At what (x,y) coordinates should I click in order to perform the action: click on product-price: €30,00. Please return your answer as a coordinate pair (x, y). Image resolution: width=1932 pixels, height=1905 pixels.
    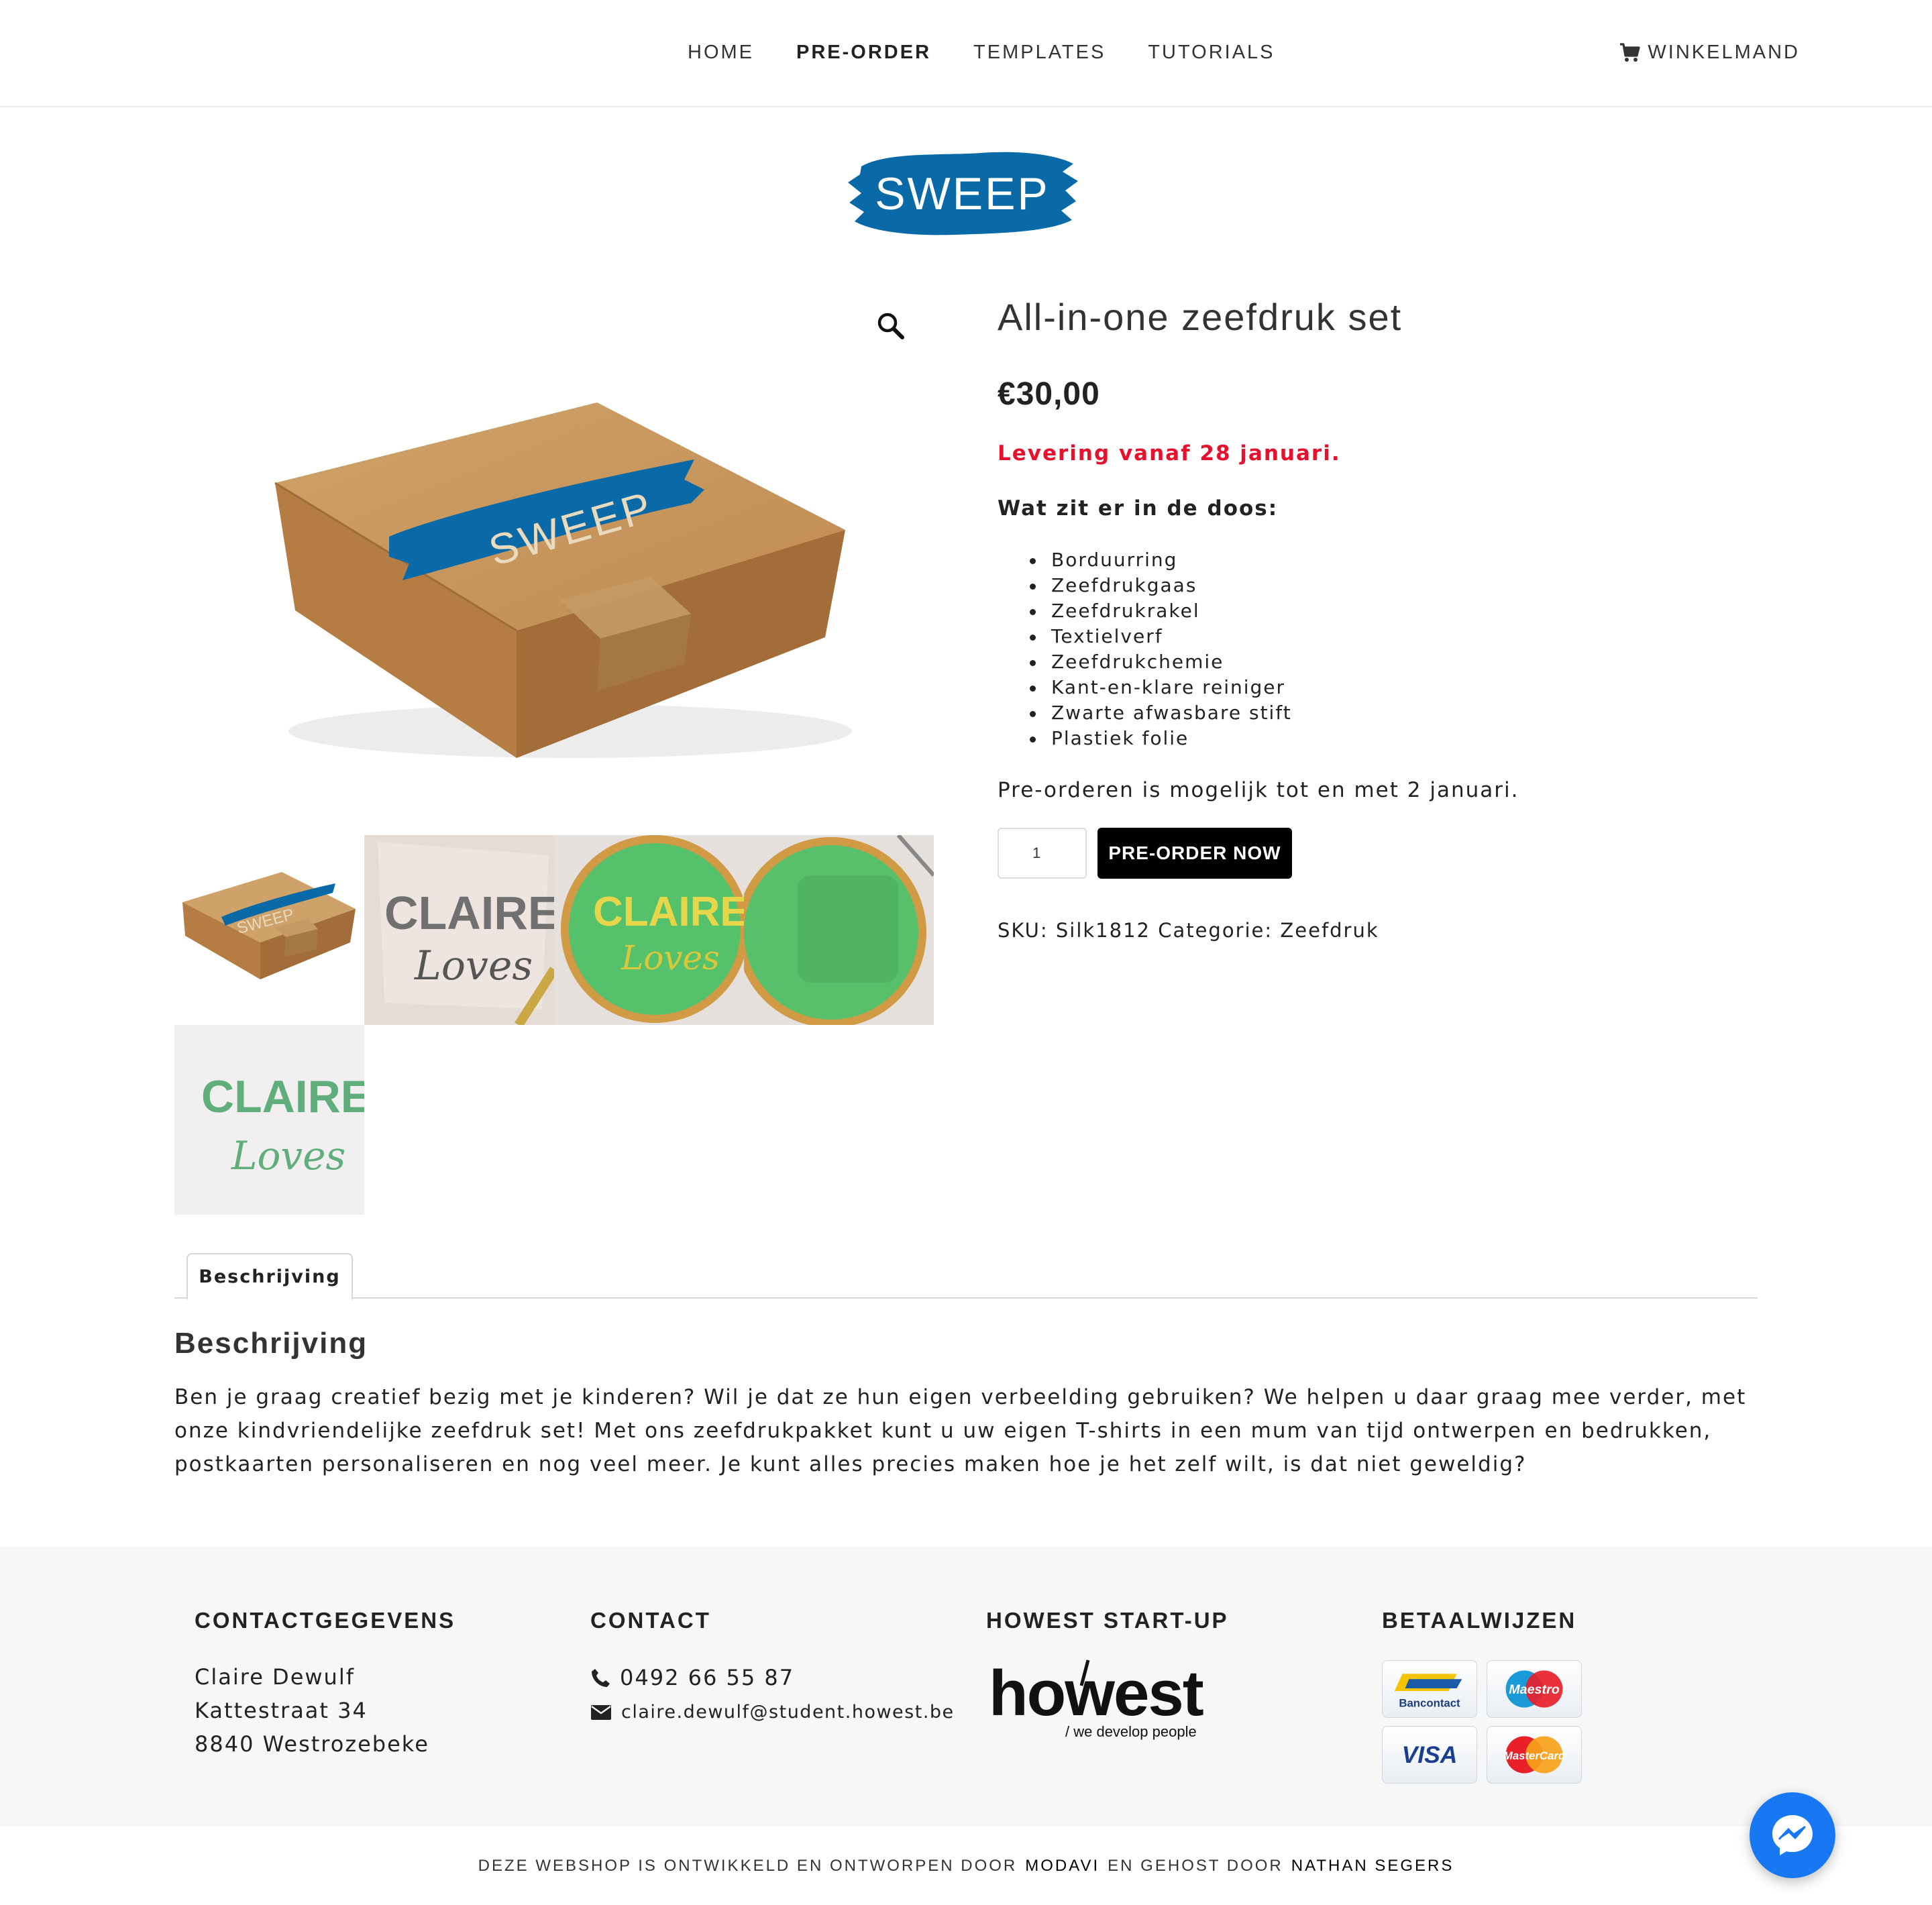
    Looking at the image, I should click on (1049, 394).